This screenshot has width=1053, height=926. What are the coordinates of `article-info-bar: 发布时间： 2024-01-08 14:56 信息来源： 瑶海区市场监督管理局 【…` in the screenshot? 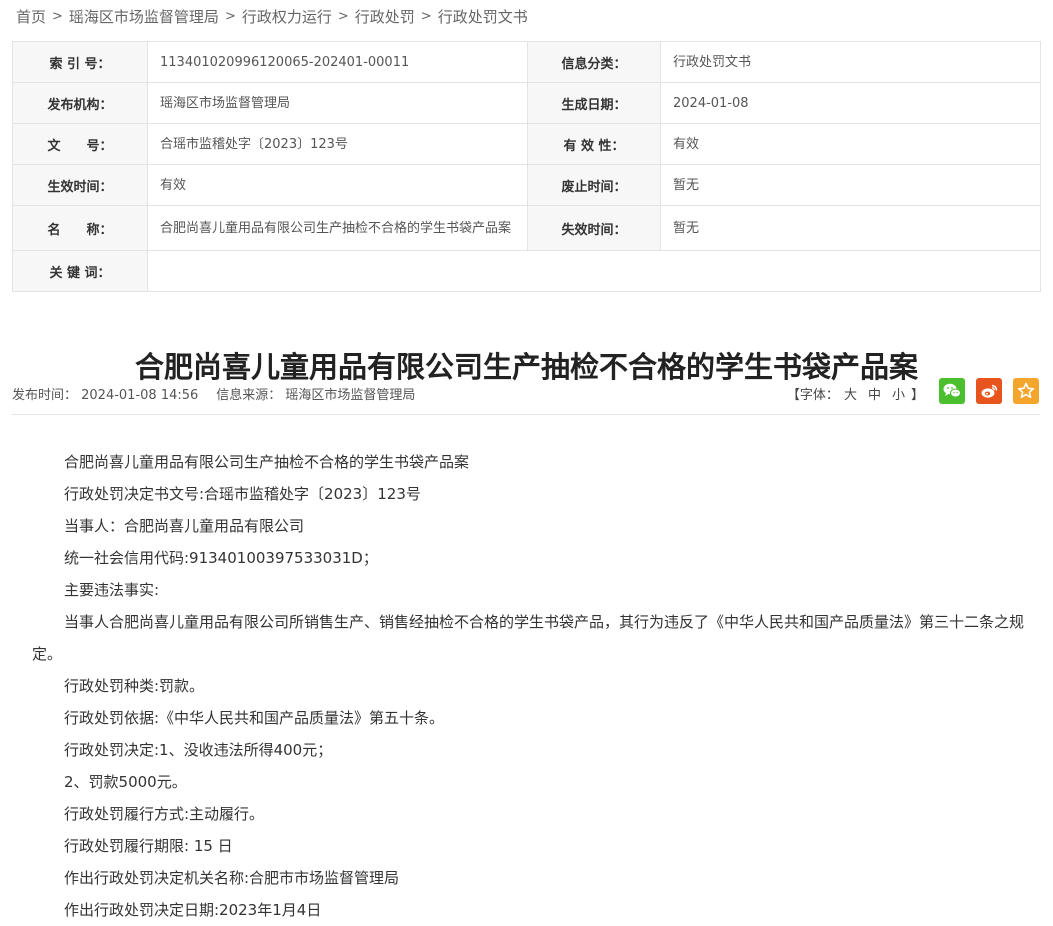 It's located at (526, 392).